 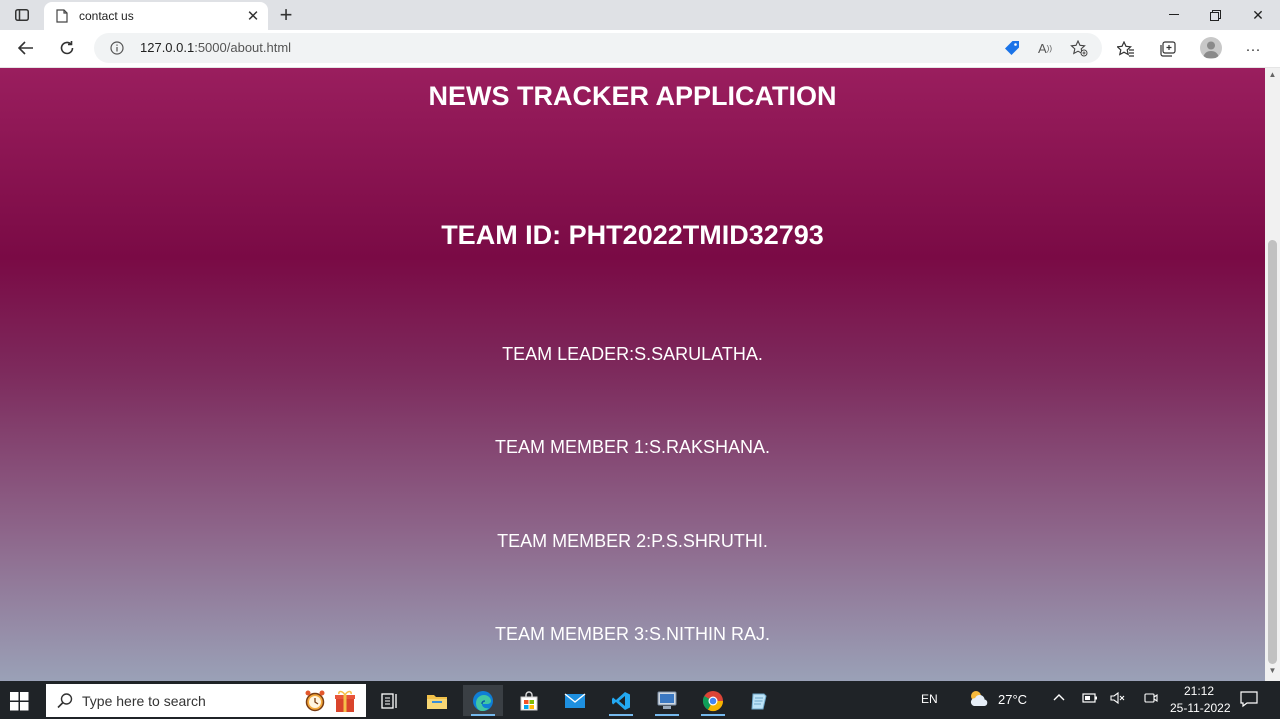 I want to click on address-bar: 127.0.0.1:5000/about.html A)), so click(x=598, y=48).